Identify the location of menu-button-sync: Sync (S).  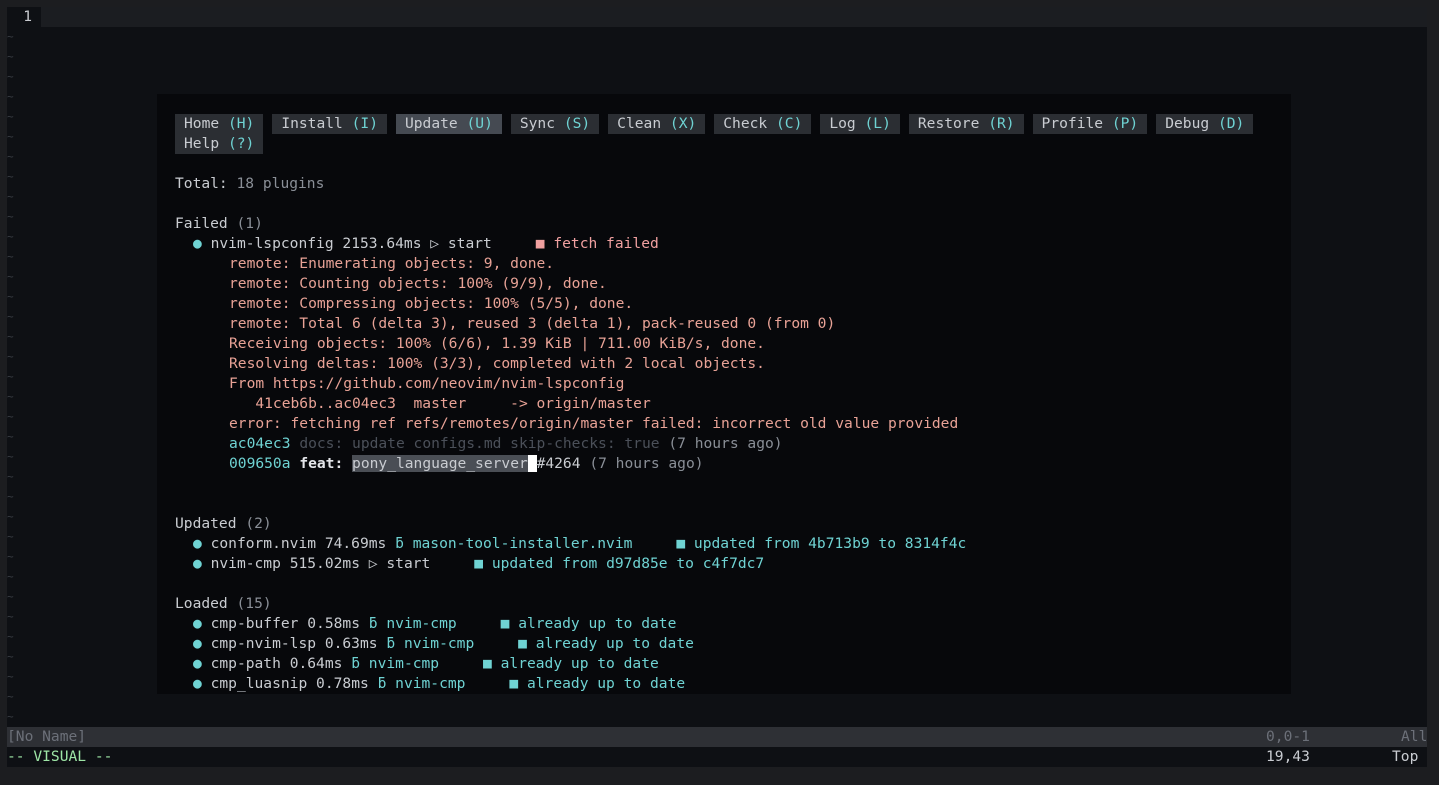
(555, 124).